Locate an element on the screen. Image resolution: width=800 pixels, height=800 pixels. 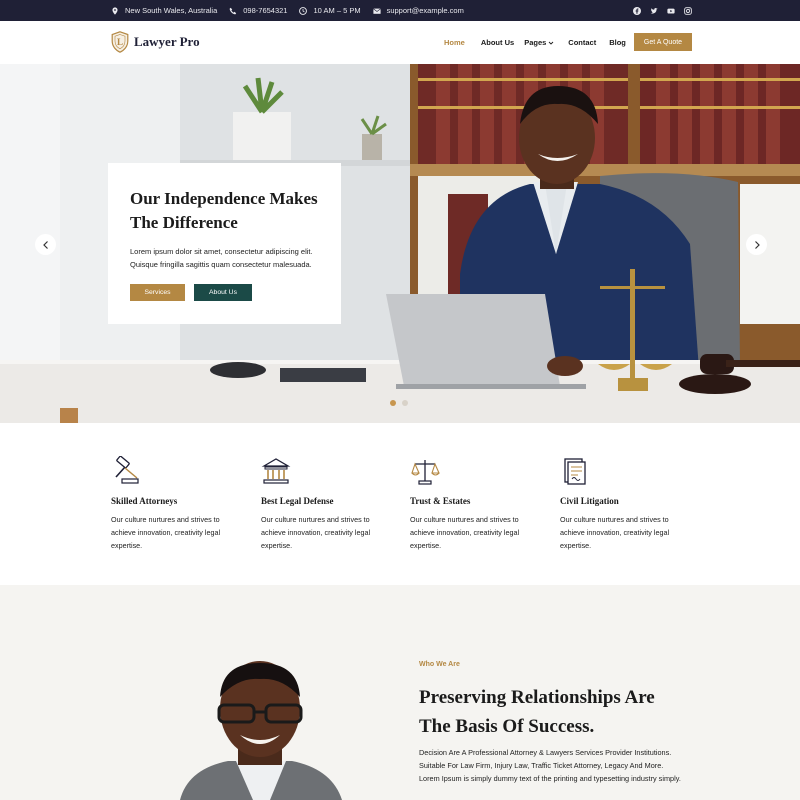
youtube-icon is located at coordinates (671, 11).